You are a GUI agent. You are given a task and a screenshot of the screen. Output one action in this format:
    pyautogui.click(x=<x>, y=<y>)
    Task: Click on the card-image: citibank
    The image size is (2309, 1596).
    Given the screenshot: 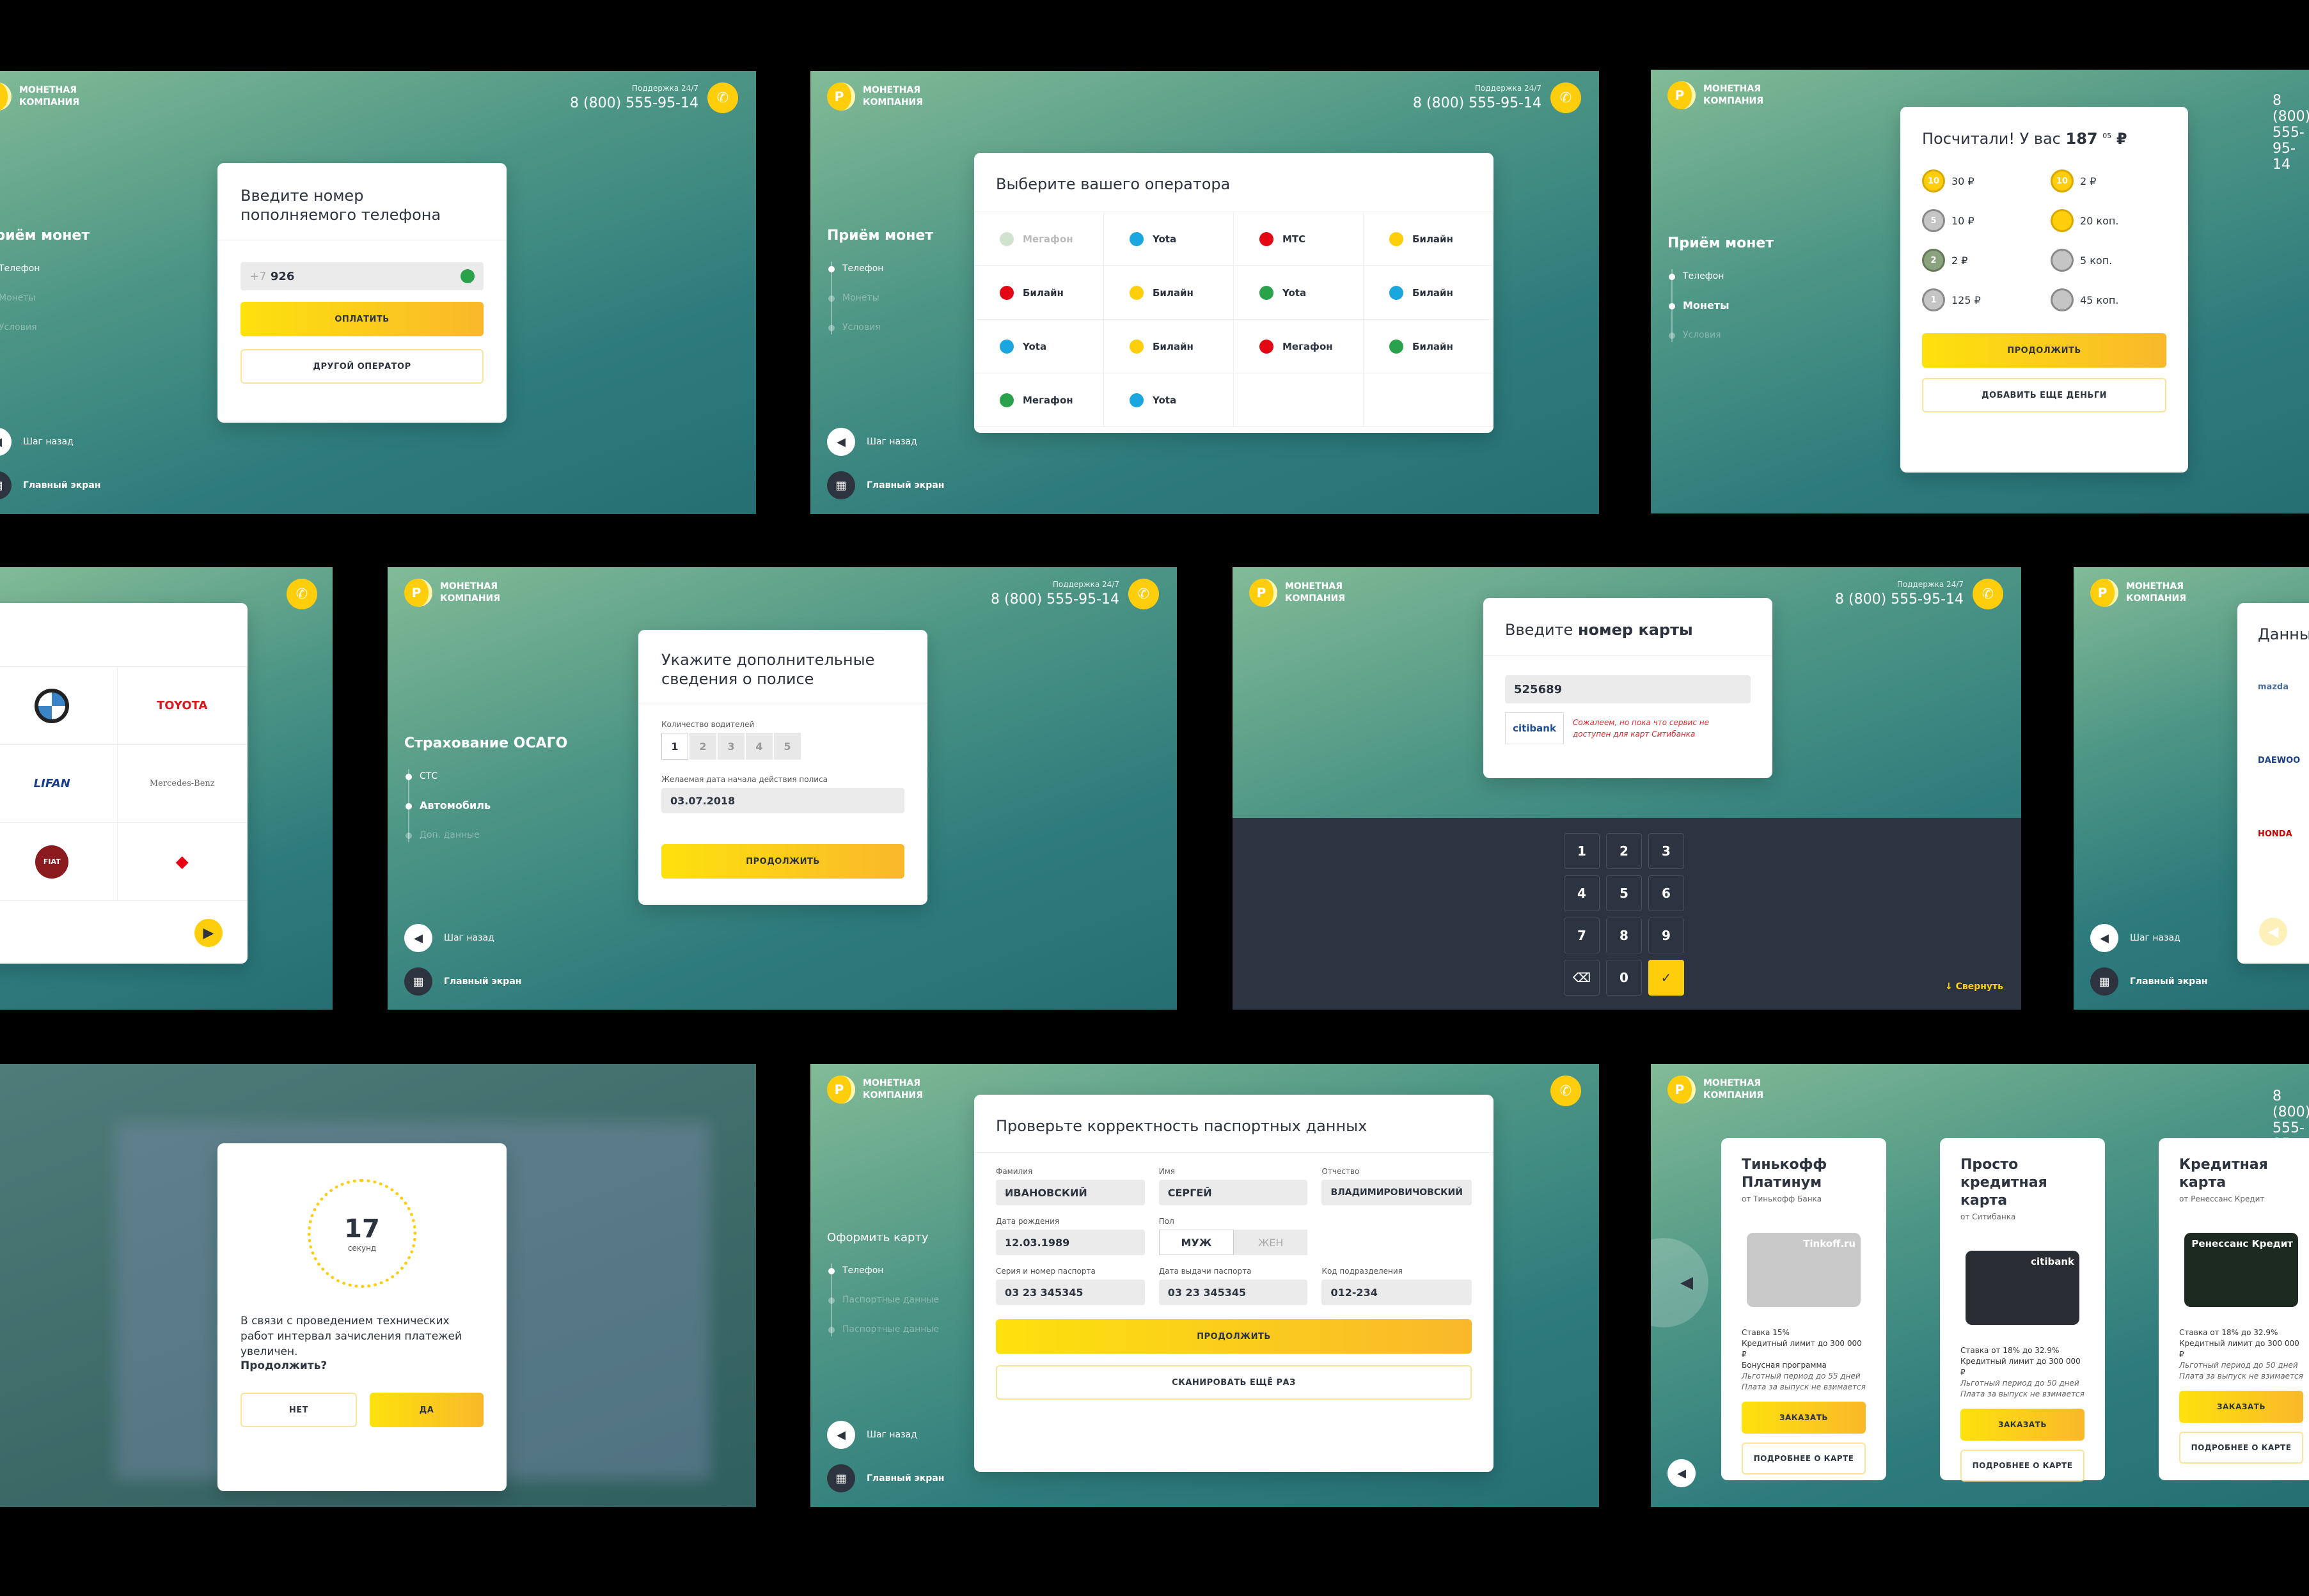 What is the action you would take?
    pyautogui.click(x=2022, y=1288)
    